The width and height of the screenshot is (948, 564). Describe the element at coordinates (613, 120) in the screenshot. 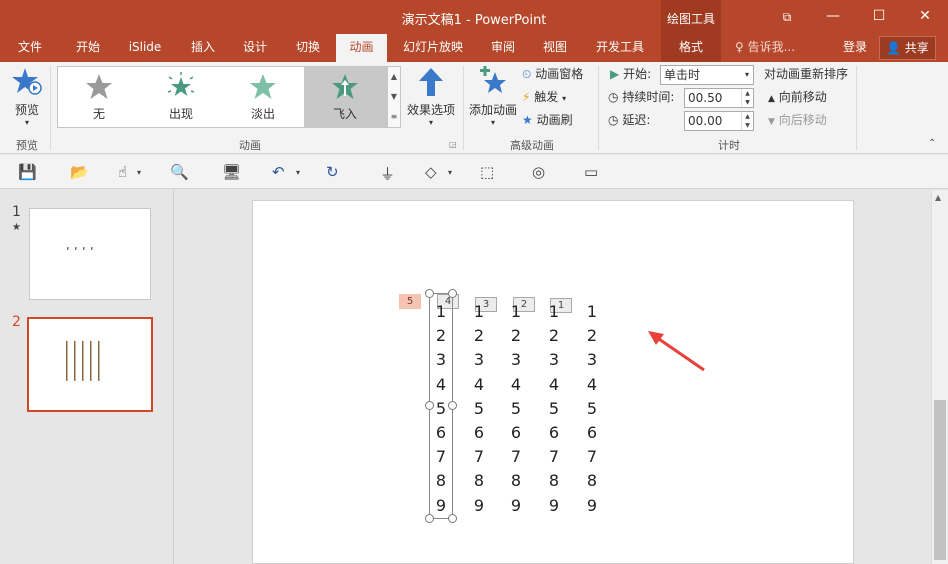

I see `clock-icon: ◷` at that location.